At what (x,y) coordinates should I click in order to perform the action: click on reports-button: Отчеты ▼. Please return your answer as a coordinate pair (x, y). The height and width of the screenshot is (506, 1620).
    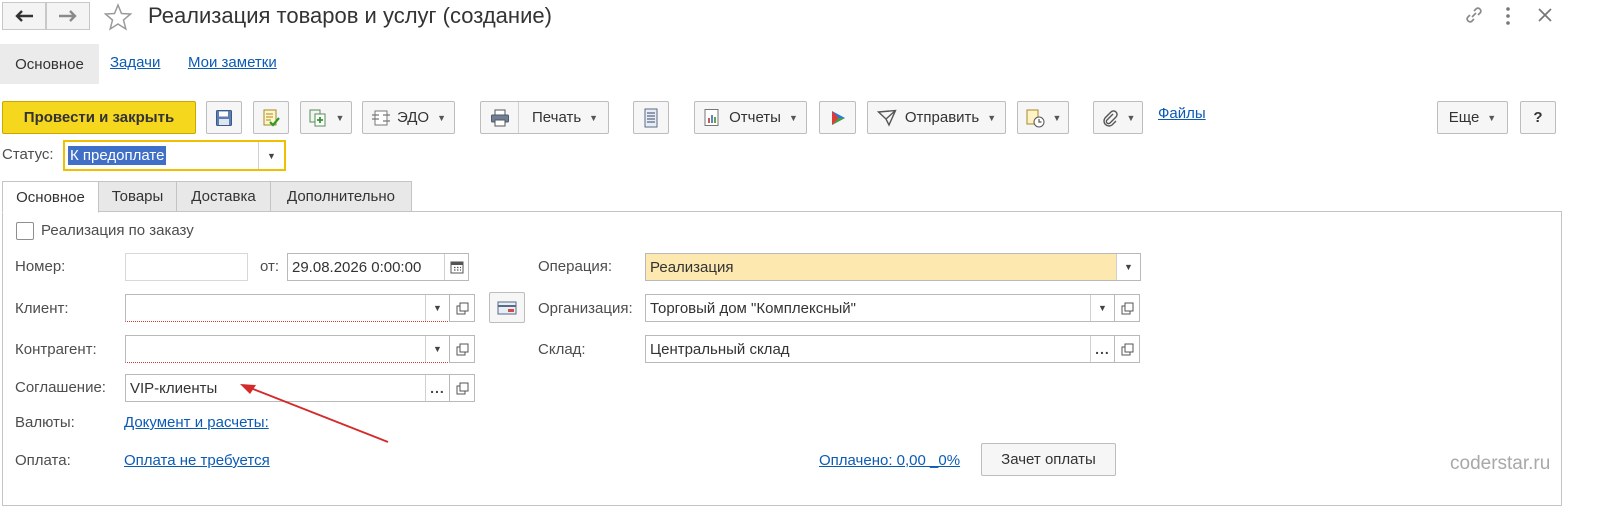
    Looking at the image, I should click on (750, 117).